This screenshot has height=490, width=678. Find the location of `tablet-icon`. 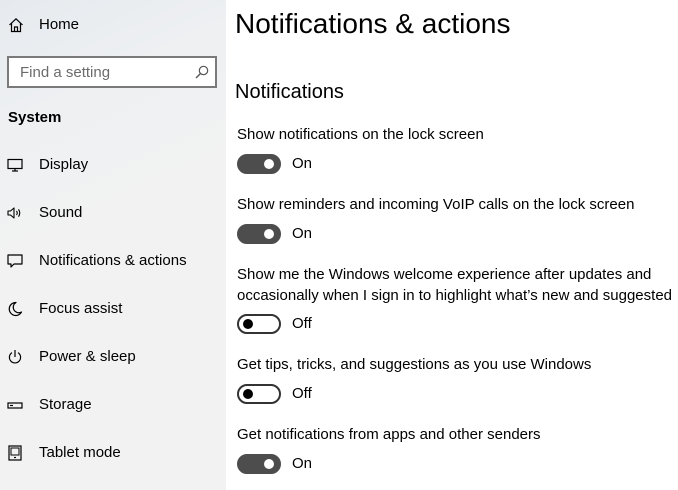

tablet-icon is located at coordinates (15, 453).